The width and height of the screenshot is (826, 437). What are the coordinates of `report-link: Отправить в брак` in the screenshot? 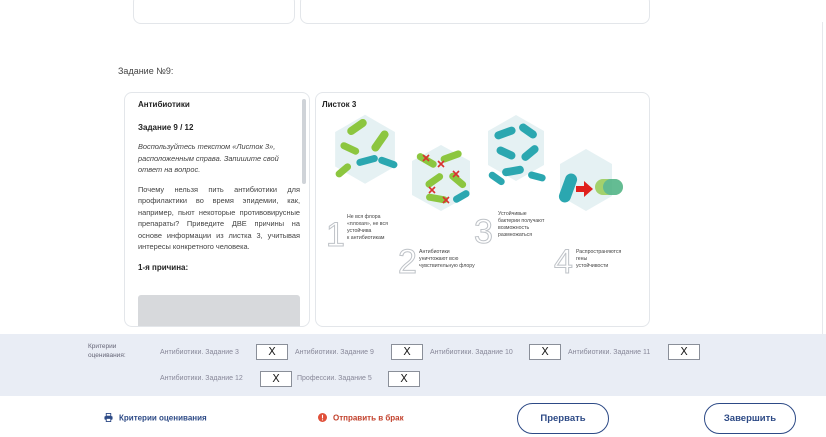 It's located at (361, 418).